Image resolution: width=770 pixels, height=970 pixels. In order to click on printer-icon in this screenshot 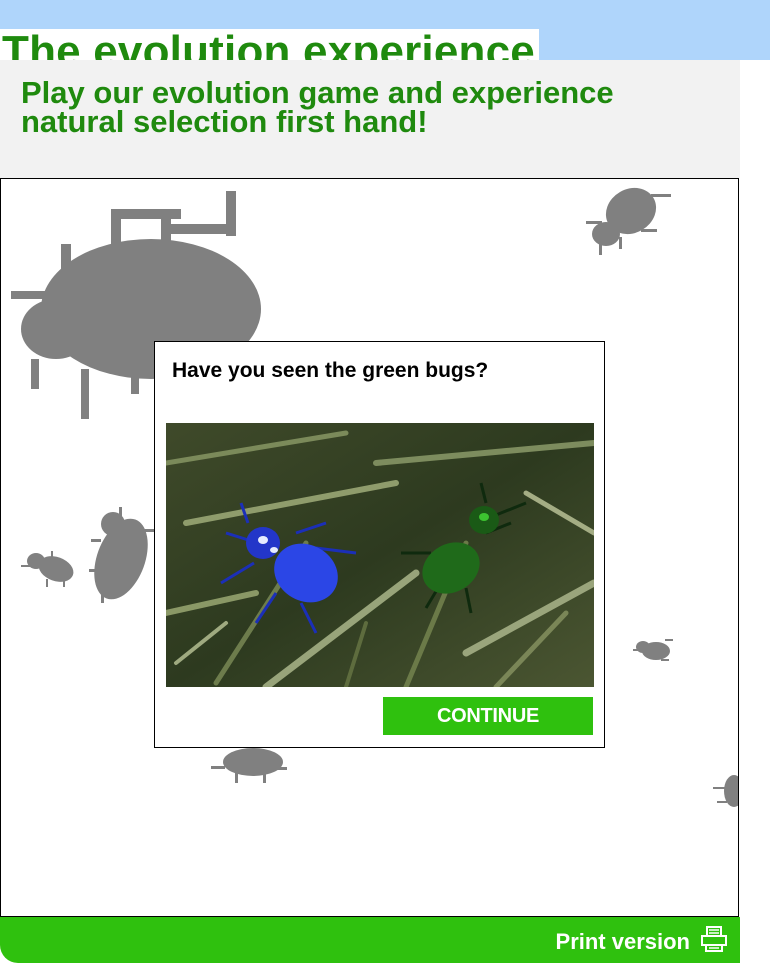, I will do `click(714, 942)`.